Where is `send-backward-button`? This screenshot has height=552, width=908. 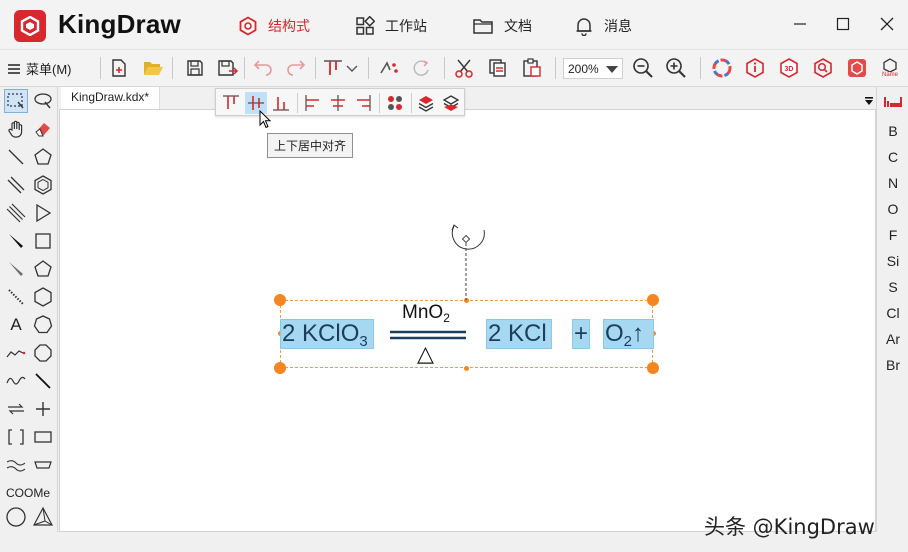 send-backward-button is located at coordinates (451, 103).